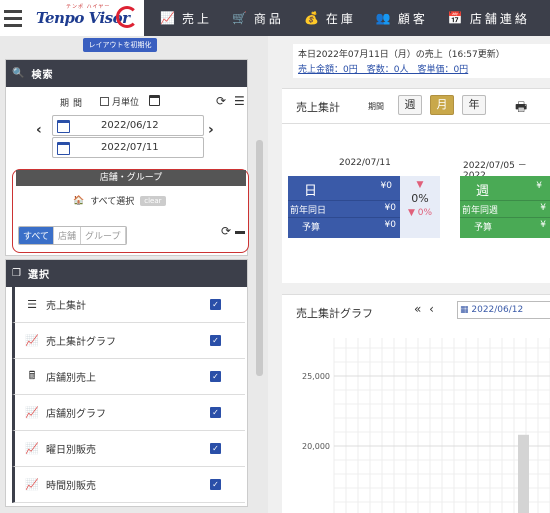 The width and height of the screenshot is (550, 513). What do you see at coordinates (128, 377) in the screenshot?
I see `list-item-store-sales: 🖩 店舗別売上 ✓` at bounding box center [128, 377].